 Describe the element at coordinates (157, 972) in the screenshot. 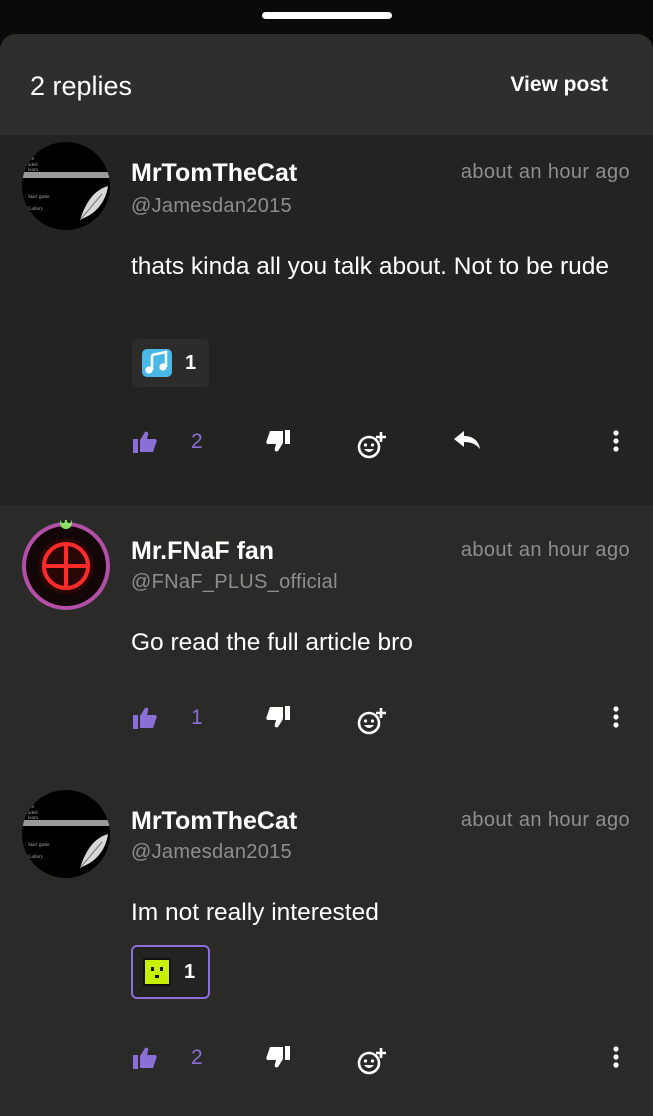

I see `green-face-emoji-icon` at that location.